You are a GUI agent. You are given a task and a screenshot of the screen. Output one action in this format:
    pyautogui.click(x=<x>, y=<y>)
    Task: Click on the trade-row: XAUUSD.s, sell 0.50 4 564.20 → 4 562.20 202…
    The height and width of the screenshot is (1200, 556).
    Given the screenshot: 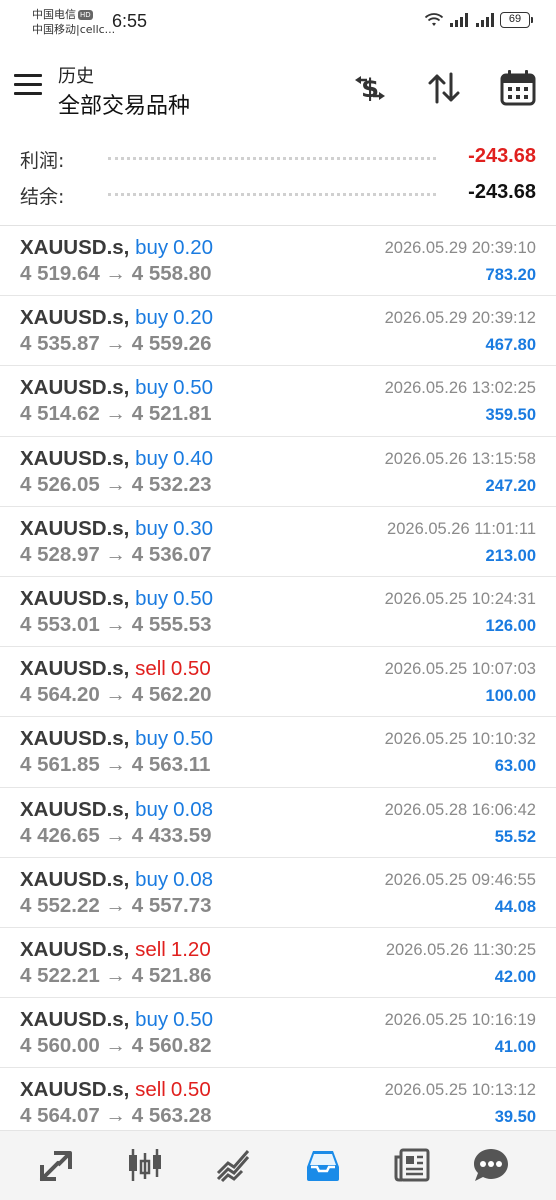 What is the action you would take?
    pyautogui.click(x=278, y=682)
    